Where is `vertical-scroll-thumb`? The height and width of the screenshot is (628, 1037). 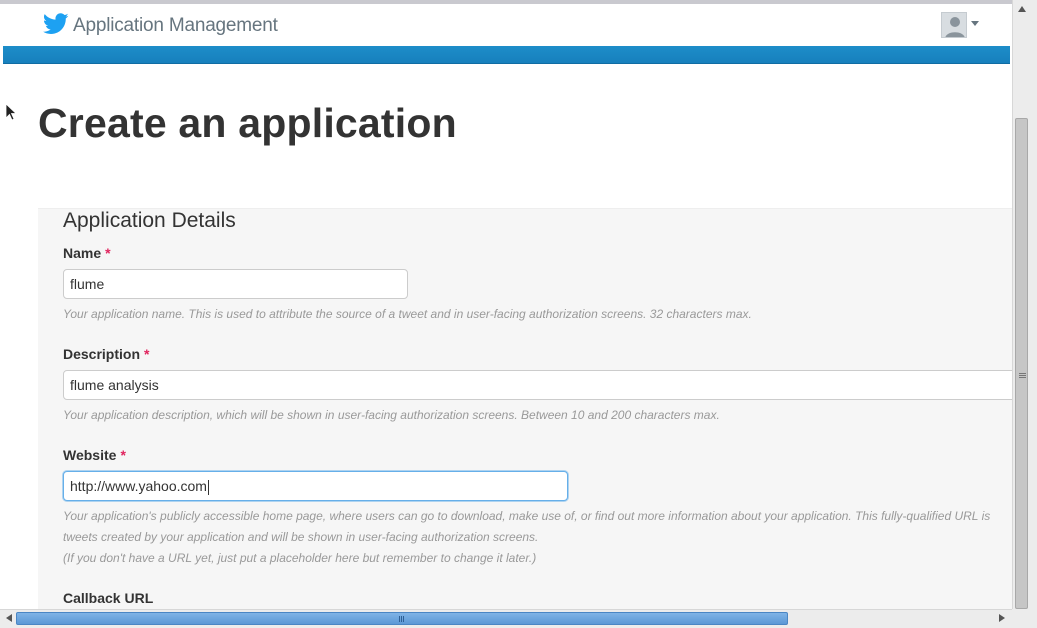
vertical-scroll-thumb is located at coordinates (1021, 363).